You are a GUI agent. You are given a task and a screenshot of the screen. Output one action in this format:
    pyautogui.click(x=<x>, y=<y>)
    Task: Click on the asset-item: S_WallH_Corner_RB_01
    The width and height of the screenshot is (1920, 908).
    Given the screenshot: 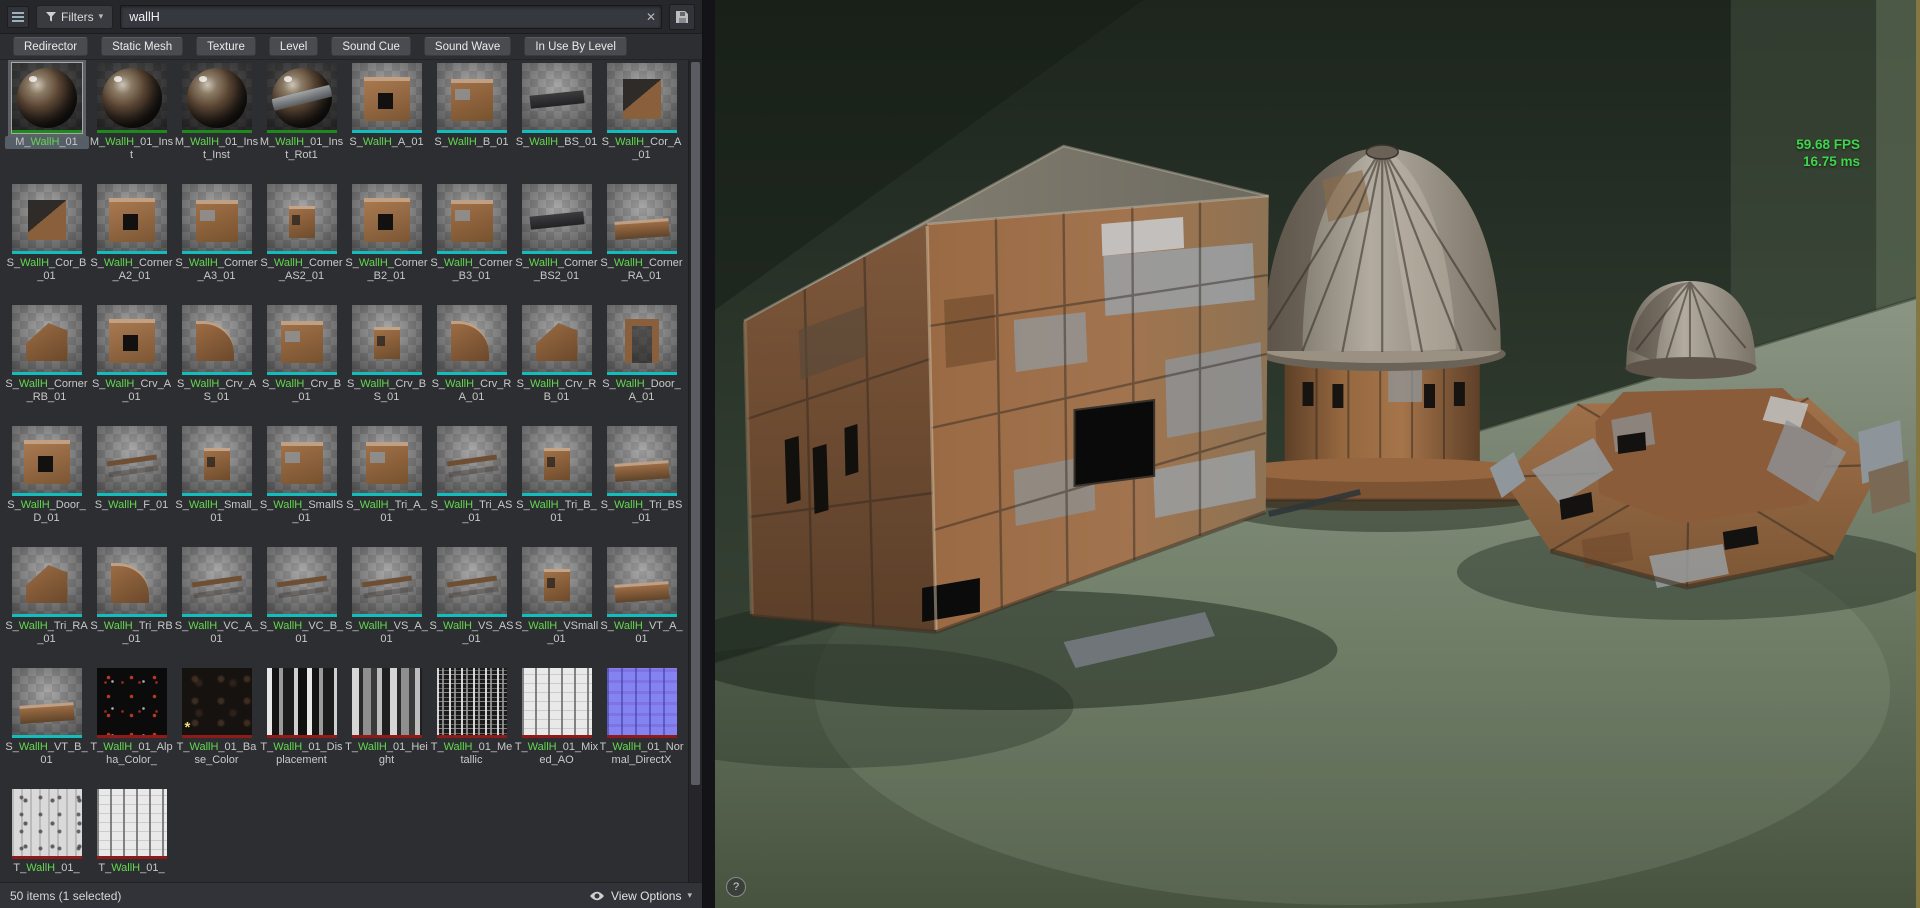 What is the action you would take?
    pyautogui.click(x=46, y=362)
    